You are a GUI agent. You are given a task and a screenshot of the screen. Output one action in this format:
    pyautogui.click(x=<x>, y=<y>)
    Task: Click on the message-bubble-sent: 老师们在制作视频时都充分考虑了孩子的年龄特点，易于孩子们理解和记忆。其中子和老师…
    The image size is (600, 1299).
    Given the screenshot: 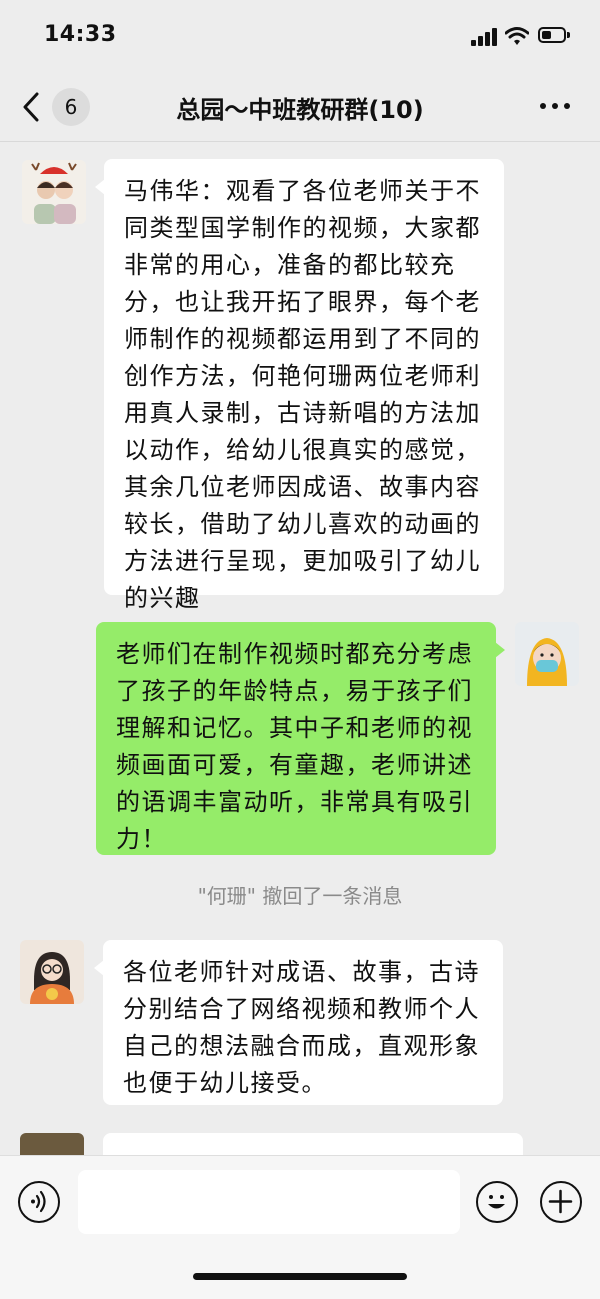 What is the action you would take?
    pyautogui.click(x=300, y=738)
    